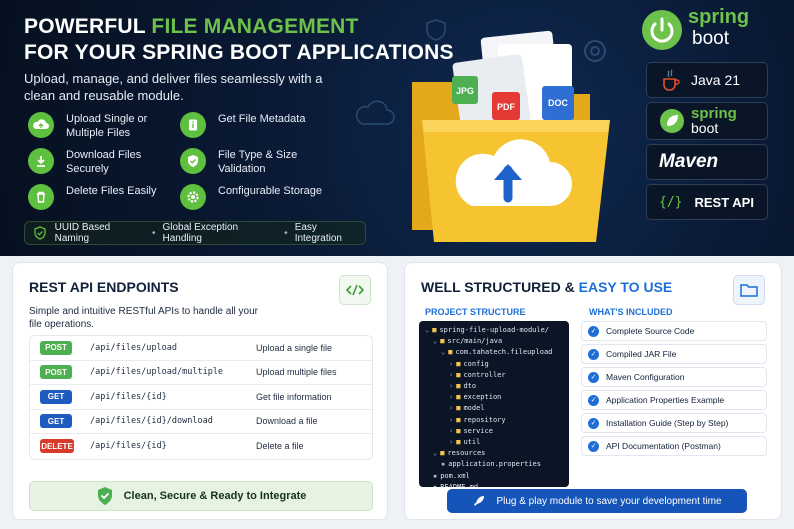 The image size is (794, 529). What do you see at coordinates (494, 464) in the screenshot?
I see `tree-item: ▪ application.properties` at bounding box center [494, 464].